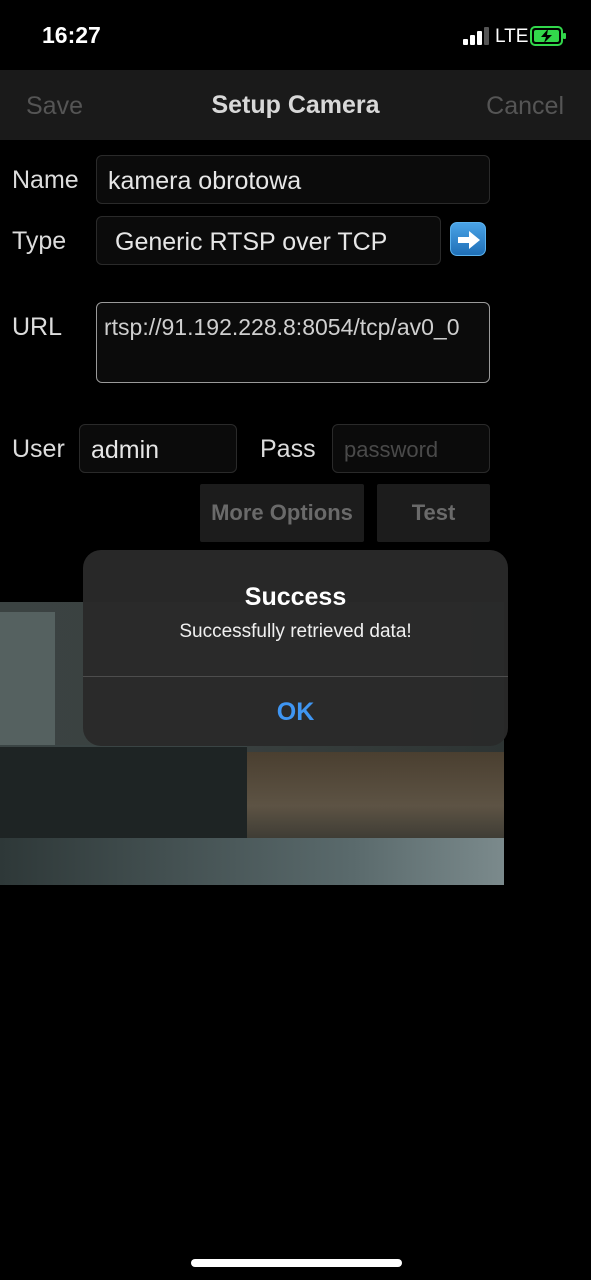 This screenshot has width=591, height=1280. What do you see at coordinates (45, 180) in the screenshot?
I see `name-label: Name` at bounding box center [45, 180].